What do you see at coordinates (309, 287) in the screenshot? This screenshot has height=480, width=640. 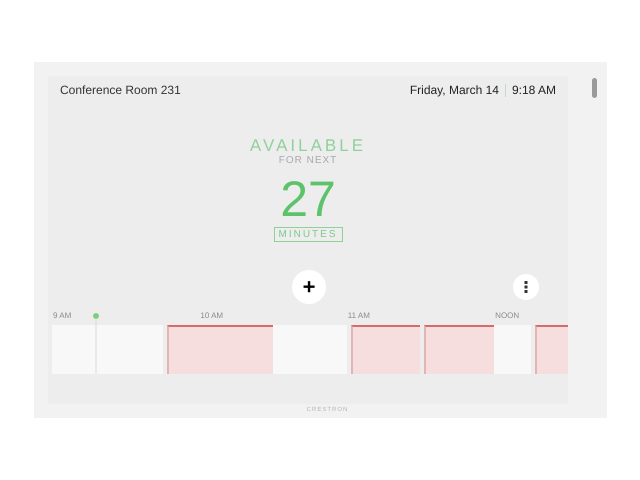 I see `add-button: +` at bounding box center [309, 287].